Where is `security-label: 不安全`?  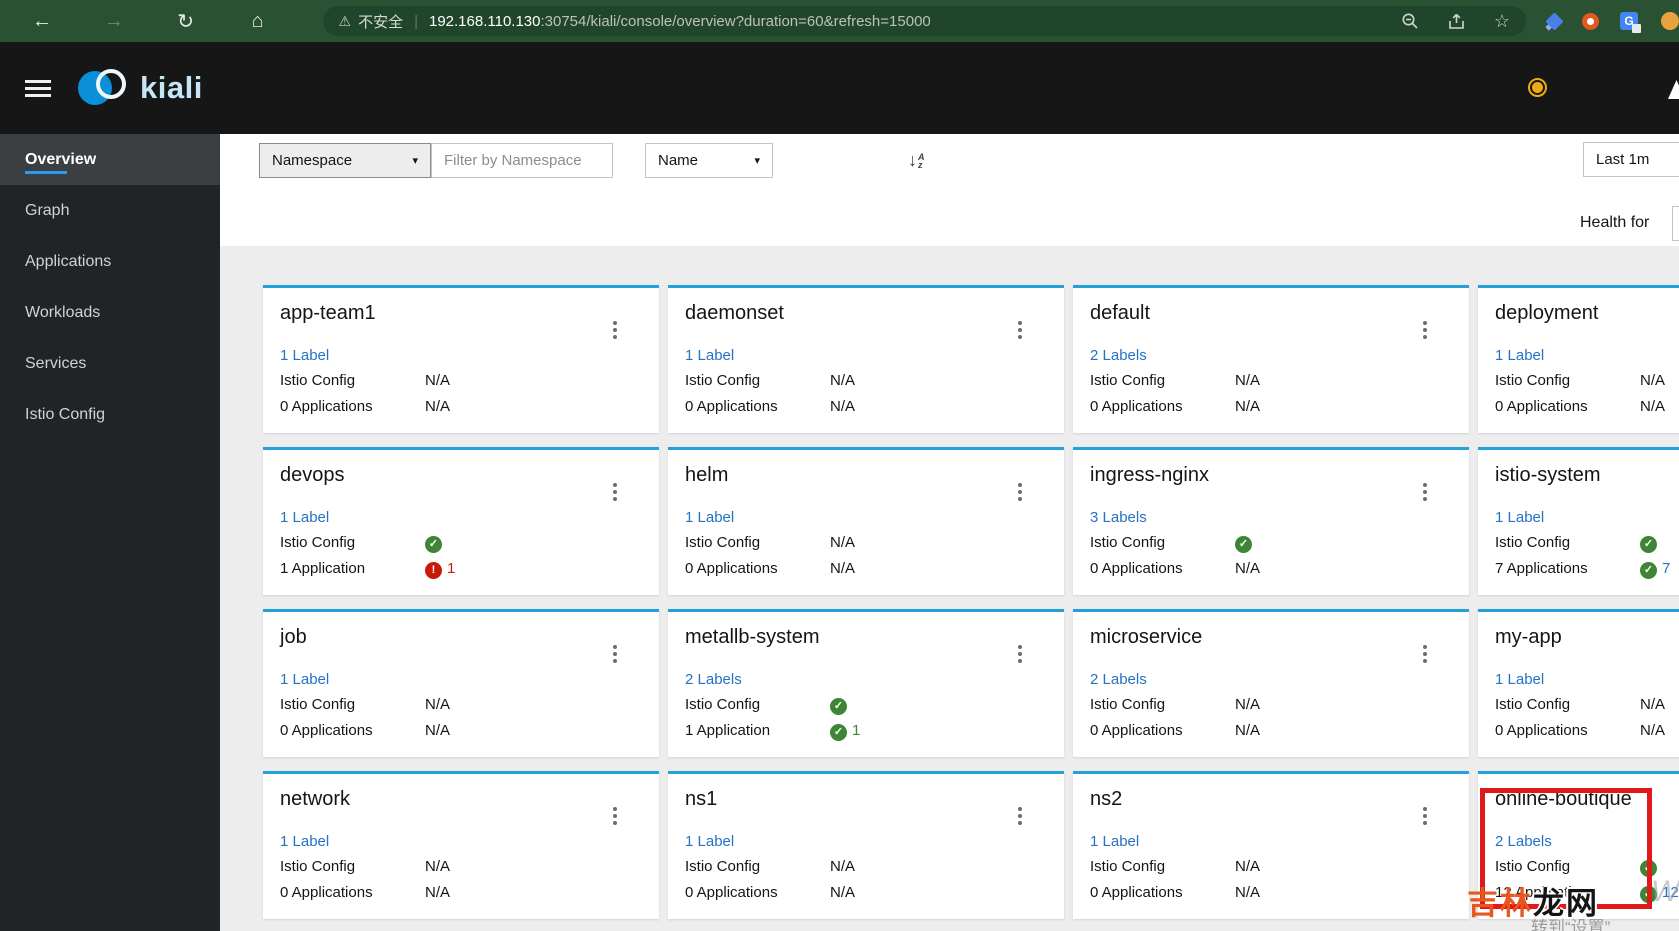 security-label: 不安全 is located at coordinates (380, 21).